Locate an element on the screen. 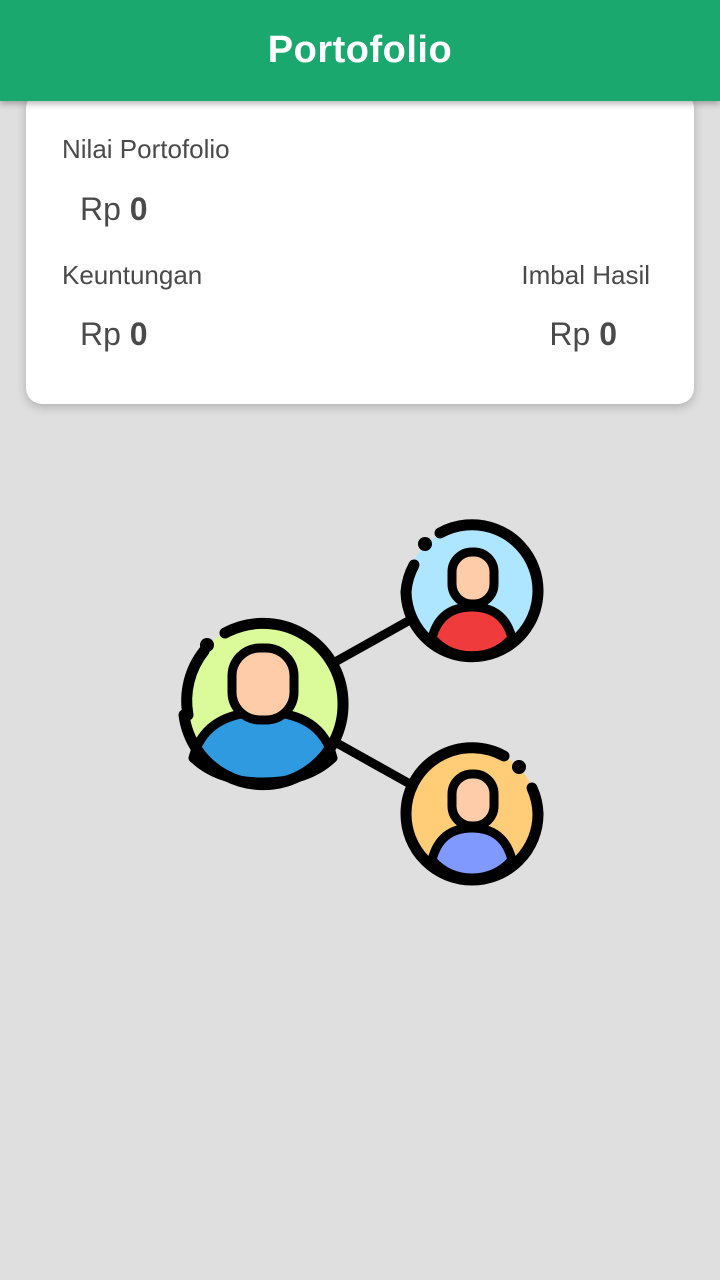 The width and height of the screenshot is (720, 1280). return-amount: 0 is located at coordinates (608, 334).